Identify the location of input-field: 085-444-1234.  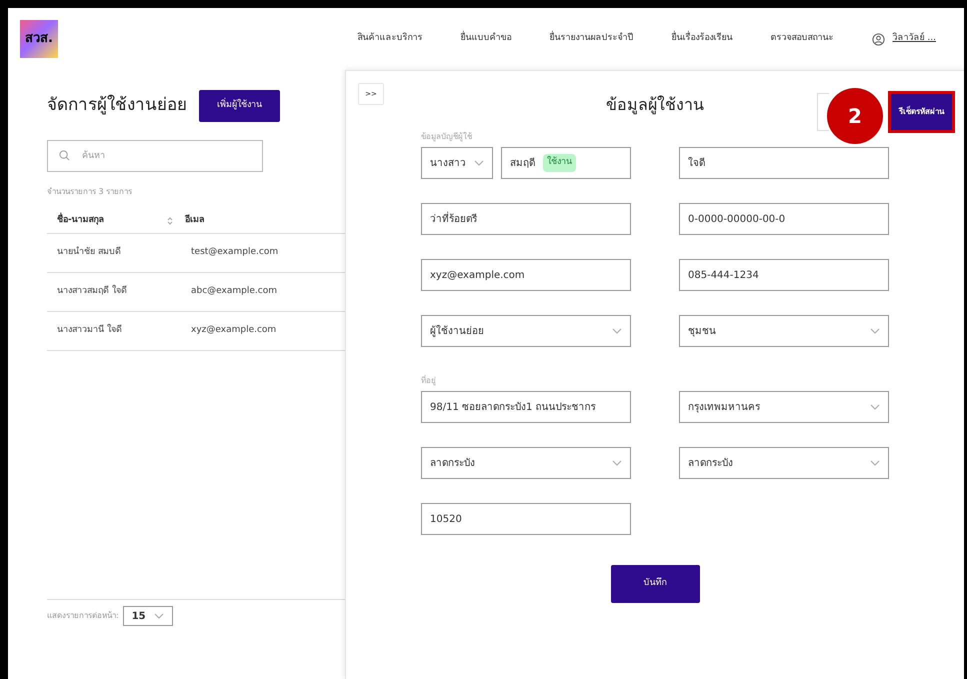
(784, 275).